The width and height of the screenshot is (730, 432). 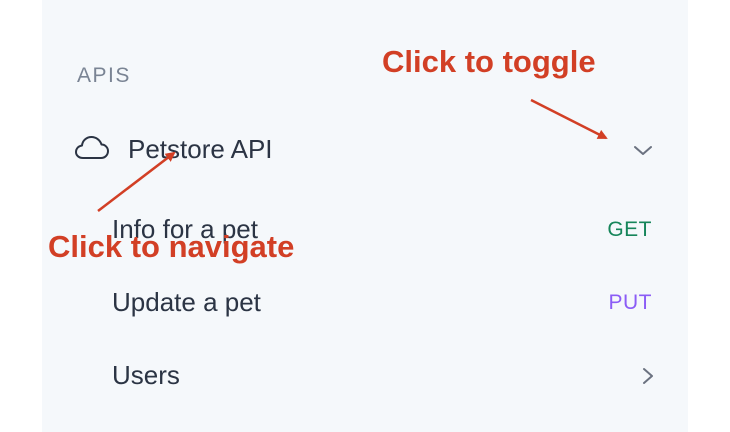 What do you see at coordinates (629, 229) in the screenshot?
I see `method-badge-get: GET` at bounding box center [629, 229].